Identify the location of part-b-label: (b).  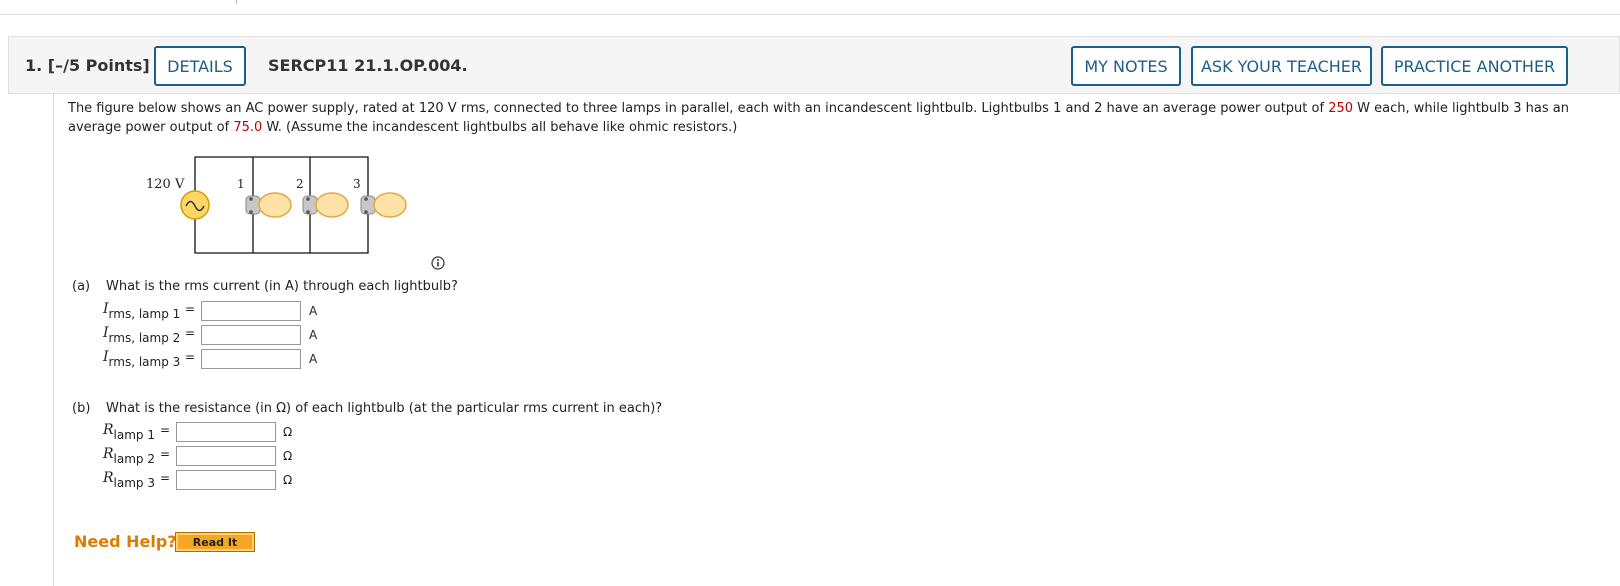
(81, 408).